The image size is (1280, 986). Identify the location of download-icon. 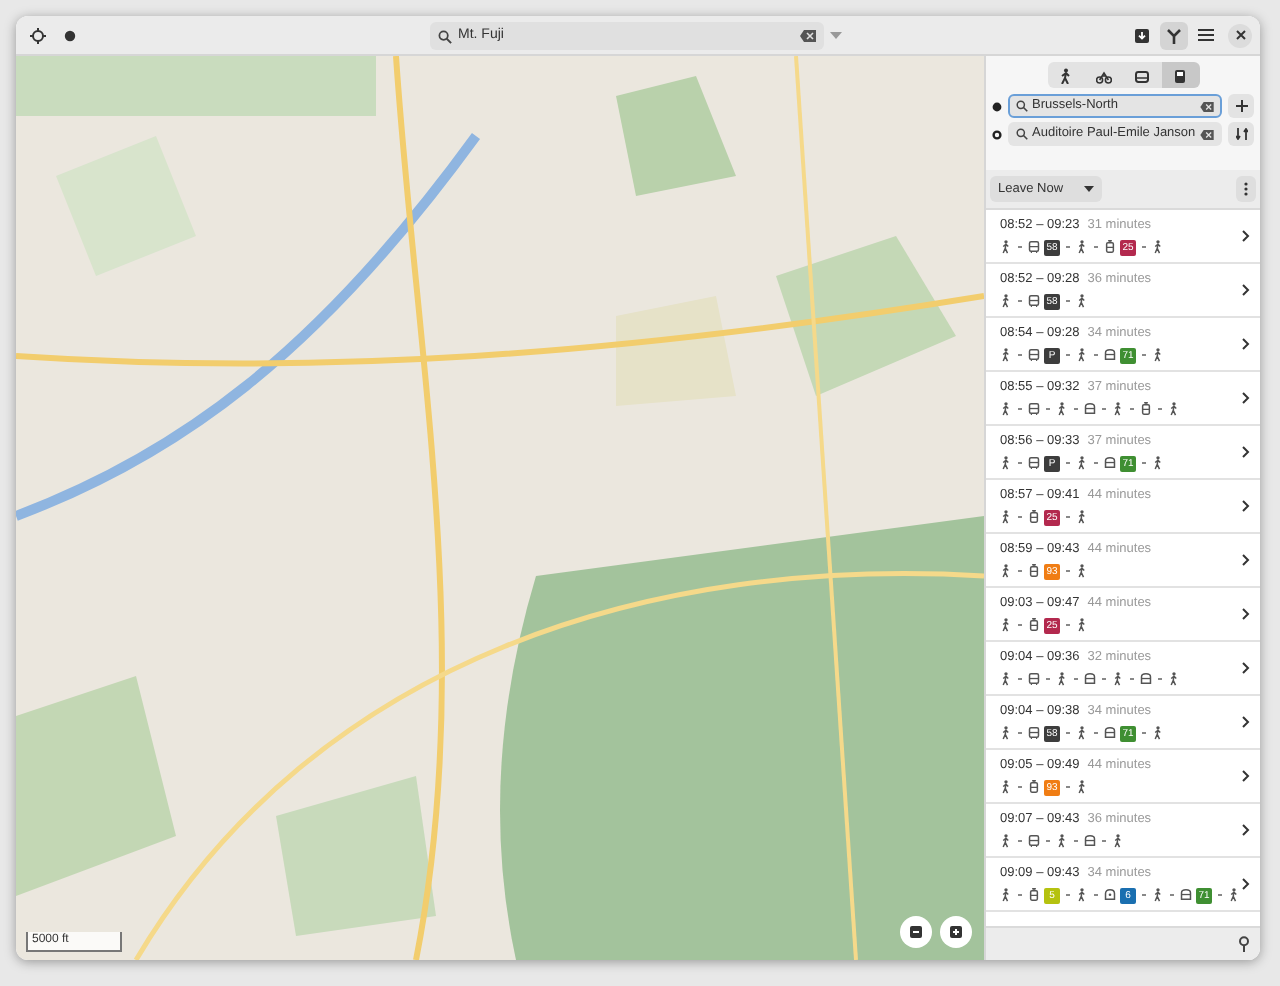
(1142, 35).